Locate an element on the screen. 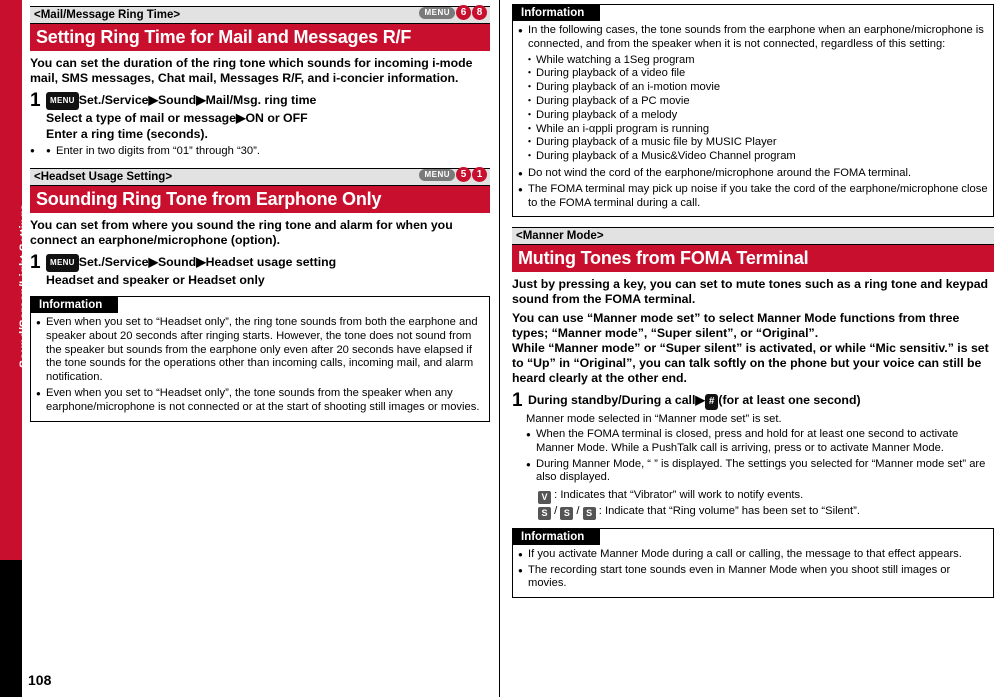 This screenshot has width=1004, height=697. info-case: During playback of a PC movie is located at coordinates (753, 102).